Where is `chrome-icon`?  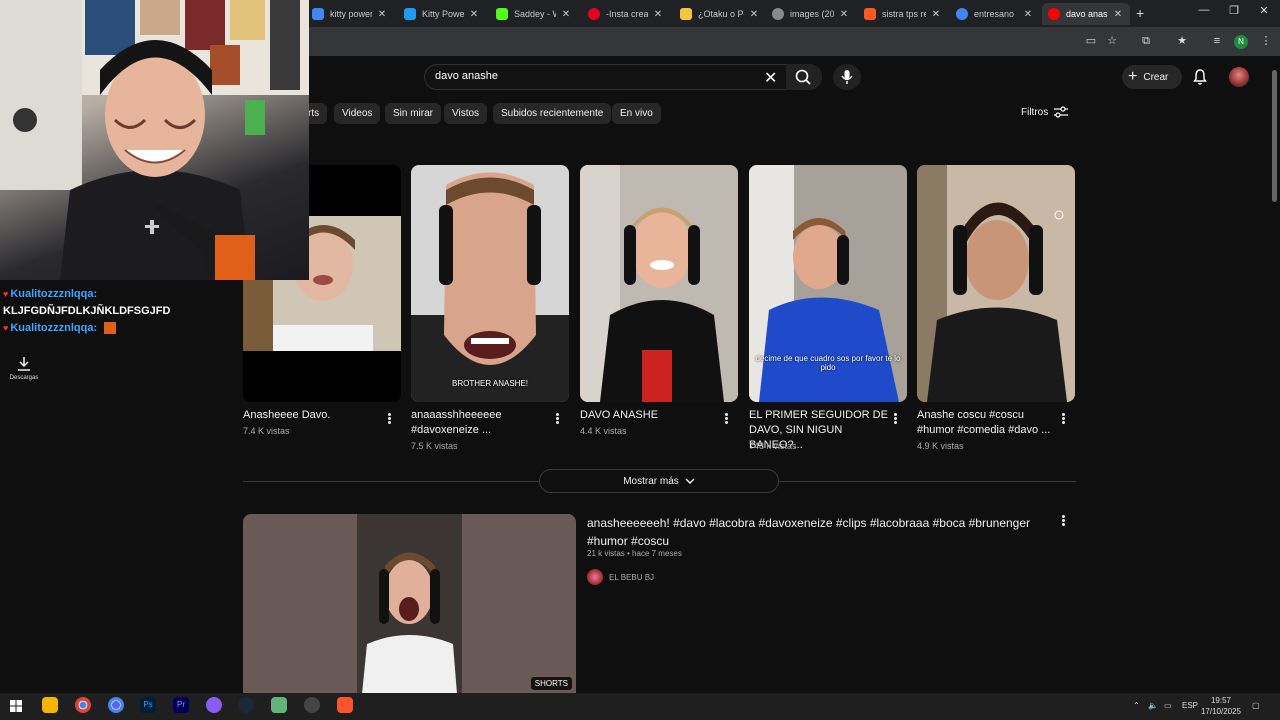
chrome-icon is located at coordinates (83, 705).